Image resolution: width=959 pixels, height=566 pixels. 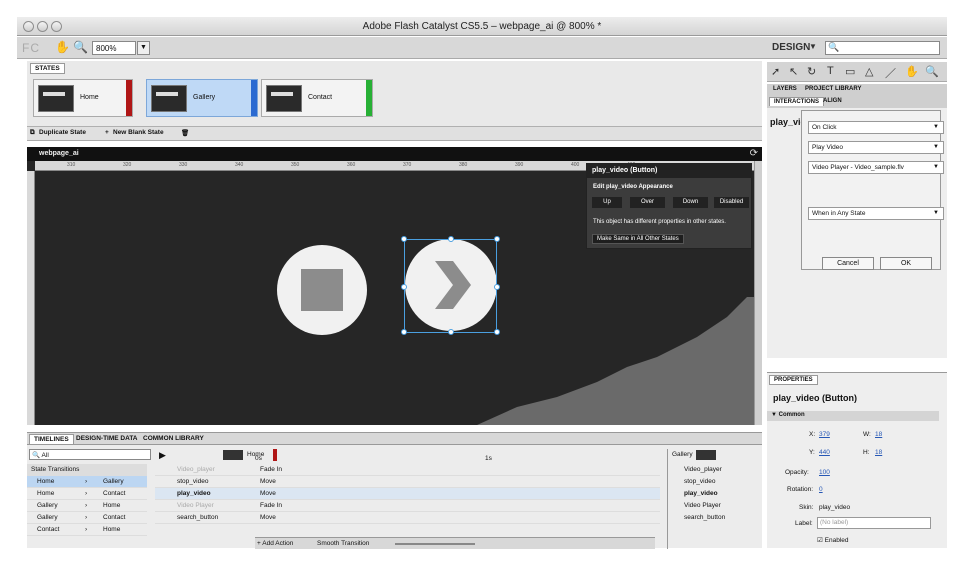 What do you see at coordinates (62, 132) in the screenshot?
I see `duplicate-state-button: Duplicate State` at bounding box center [62, 132].